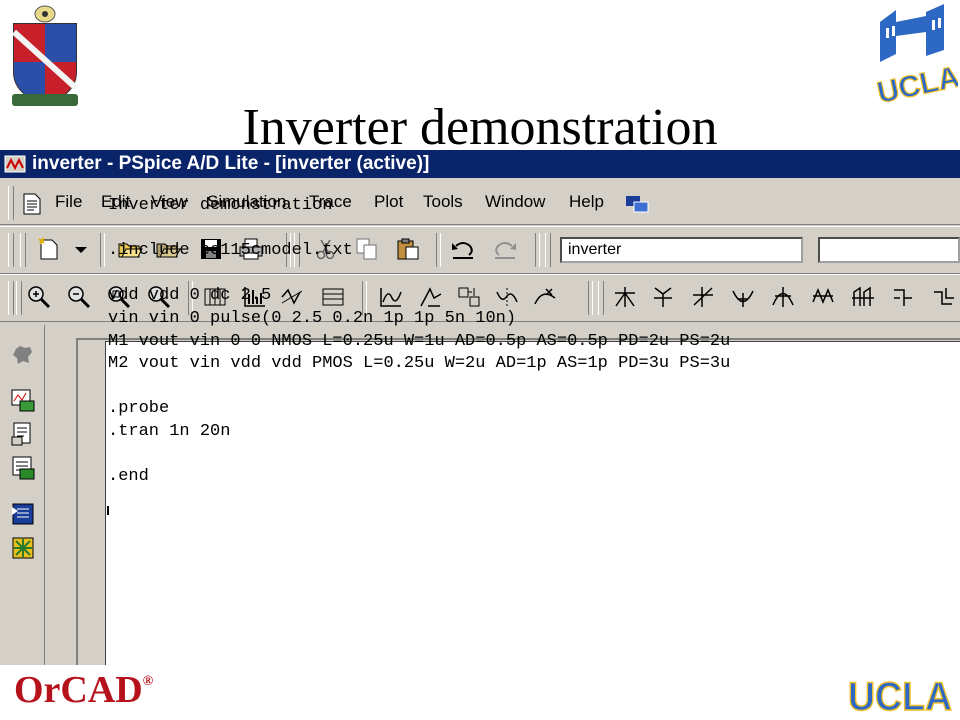  Describe the element at coordinates (480, 127) in the screenshot. I see `slide-title: Inverter demonstration` at that location.